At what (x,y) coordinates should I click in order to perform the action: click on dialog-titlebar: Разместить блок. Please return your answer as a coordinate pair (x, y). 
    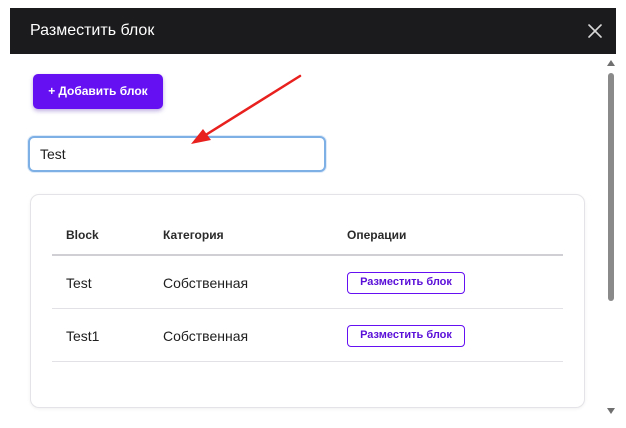
    Looking at the image, I should click on (313, 31).